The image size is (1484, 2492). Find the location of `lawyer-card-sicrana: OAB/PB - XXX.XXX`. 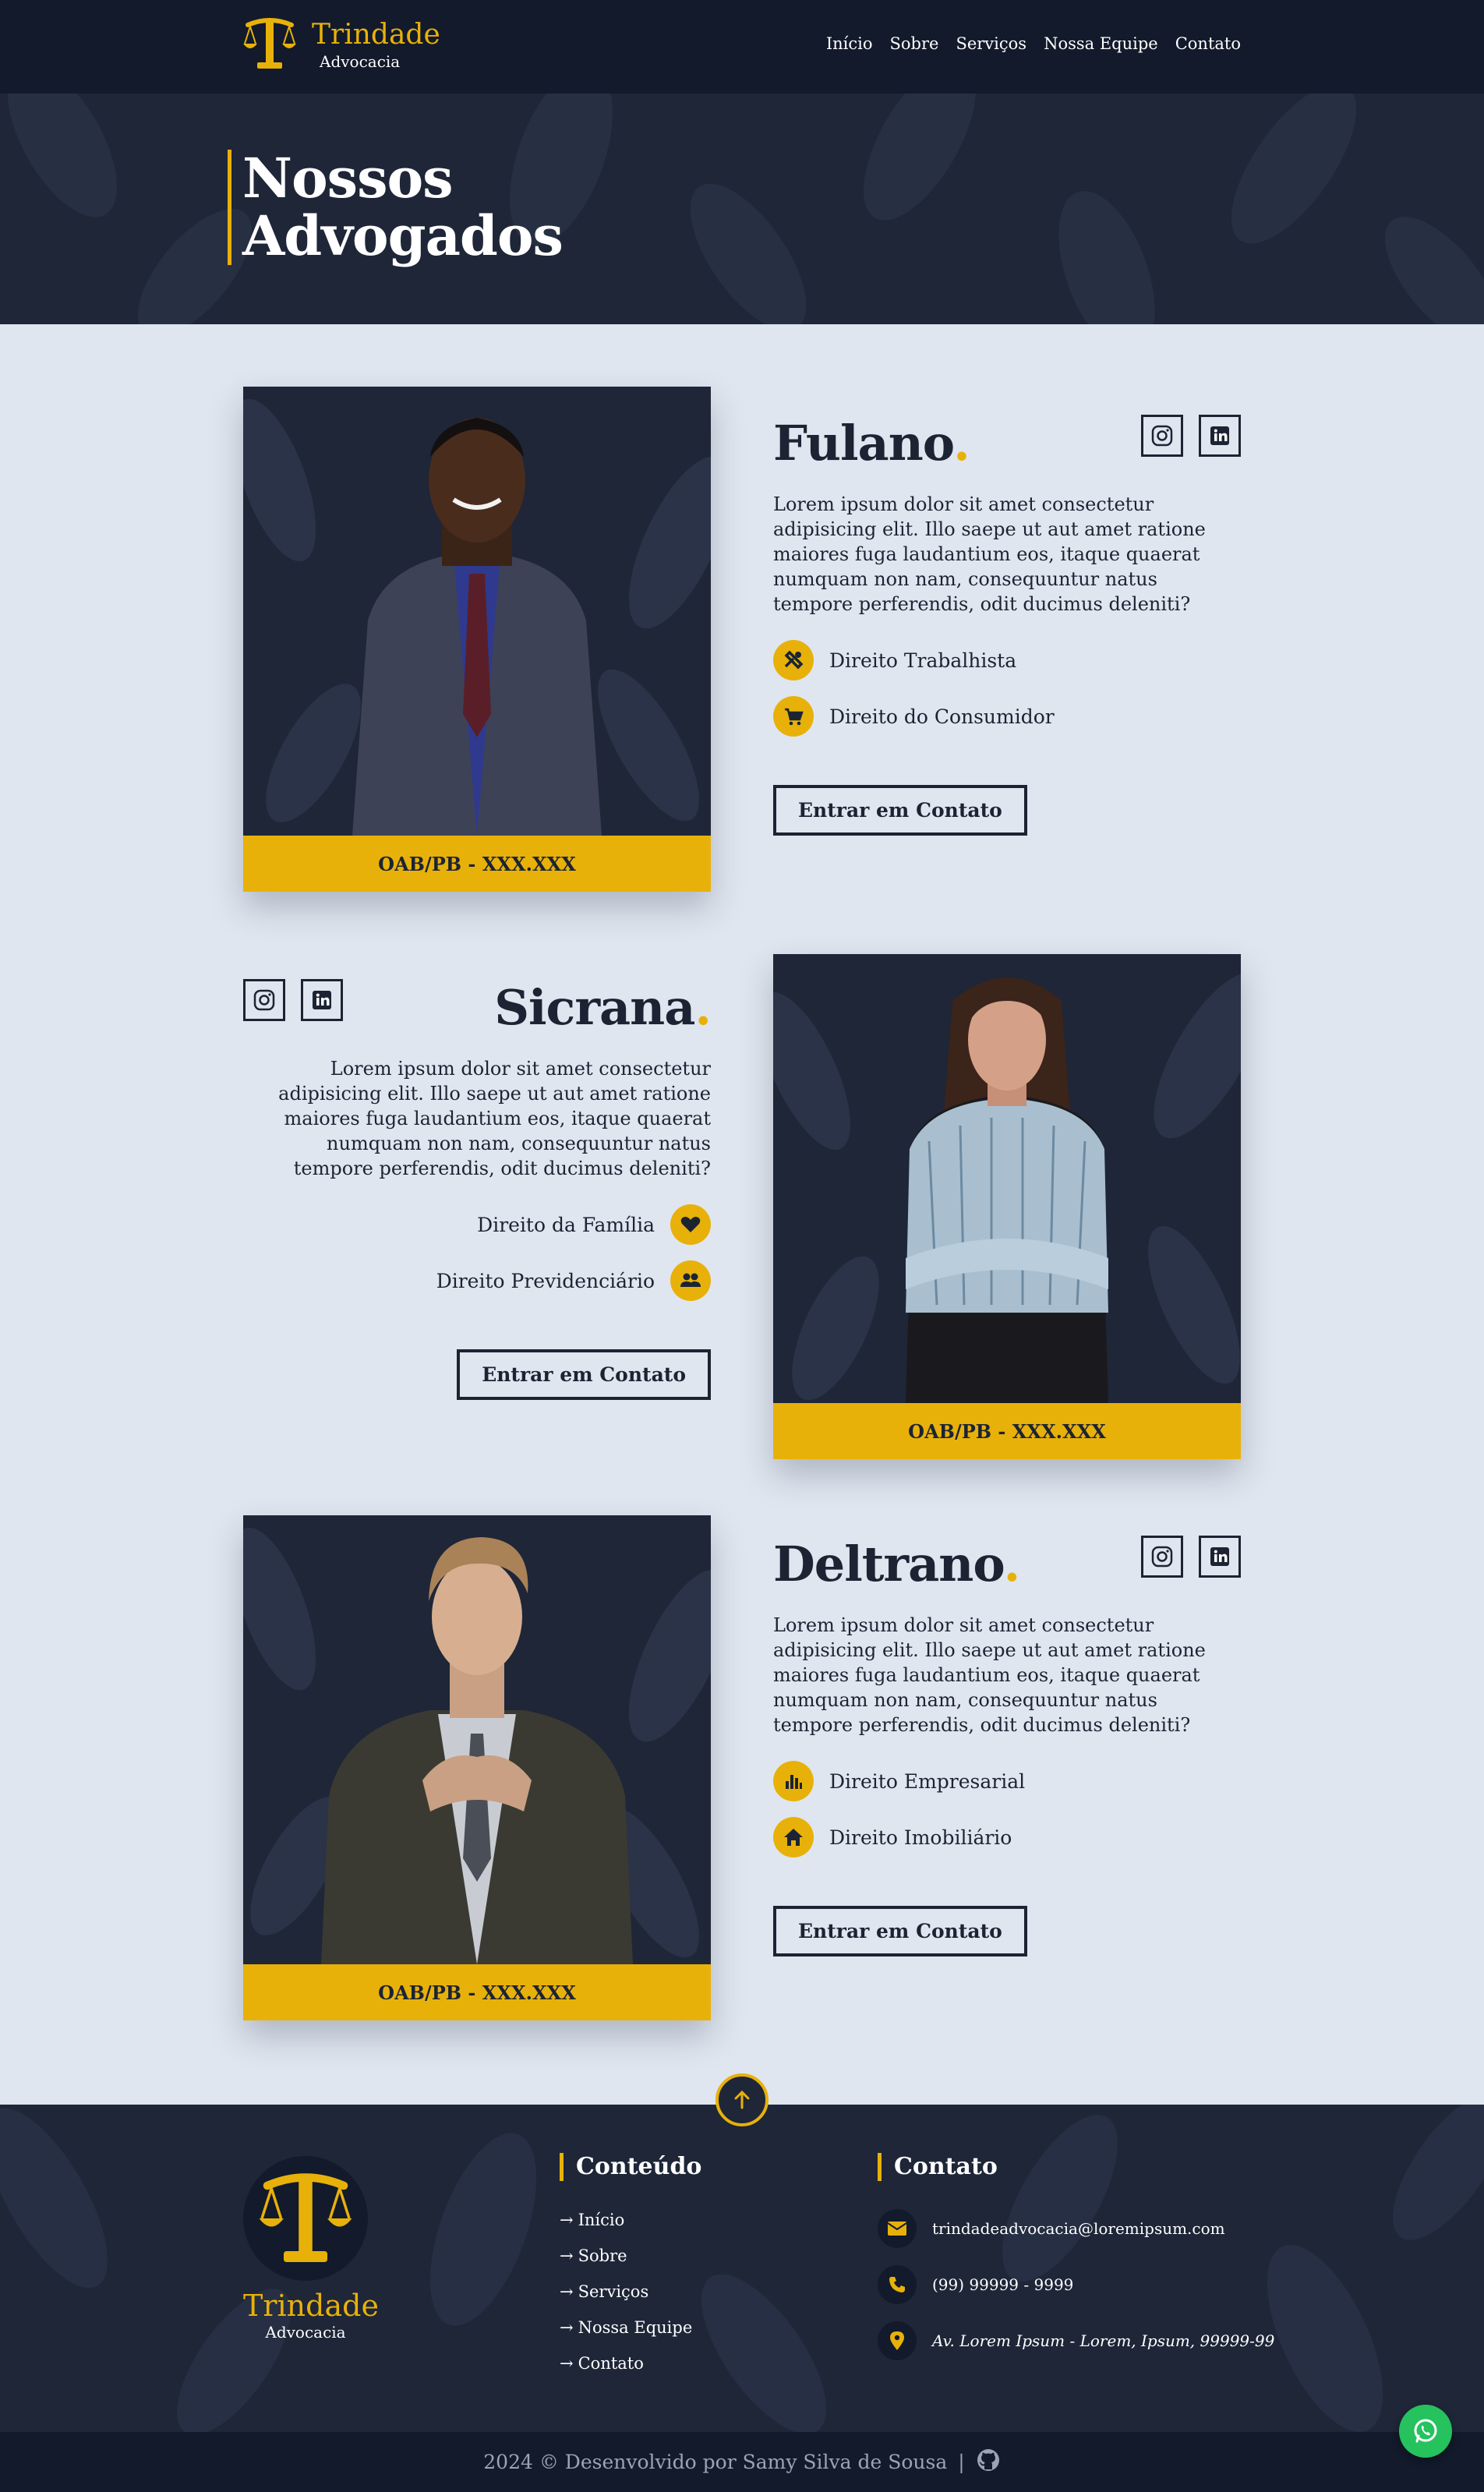

lawyer-card-sicrana: OAB/PB - XXX.XXX is located at coordinates (1007, 1206).